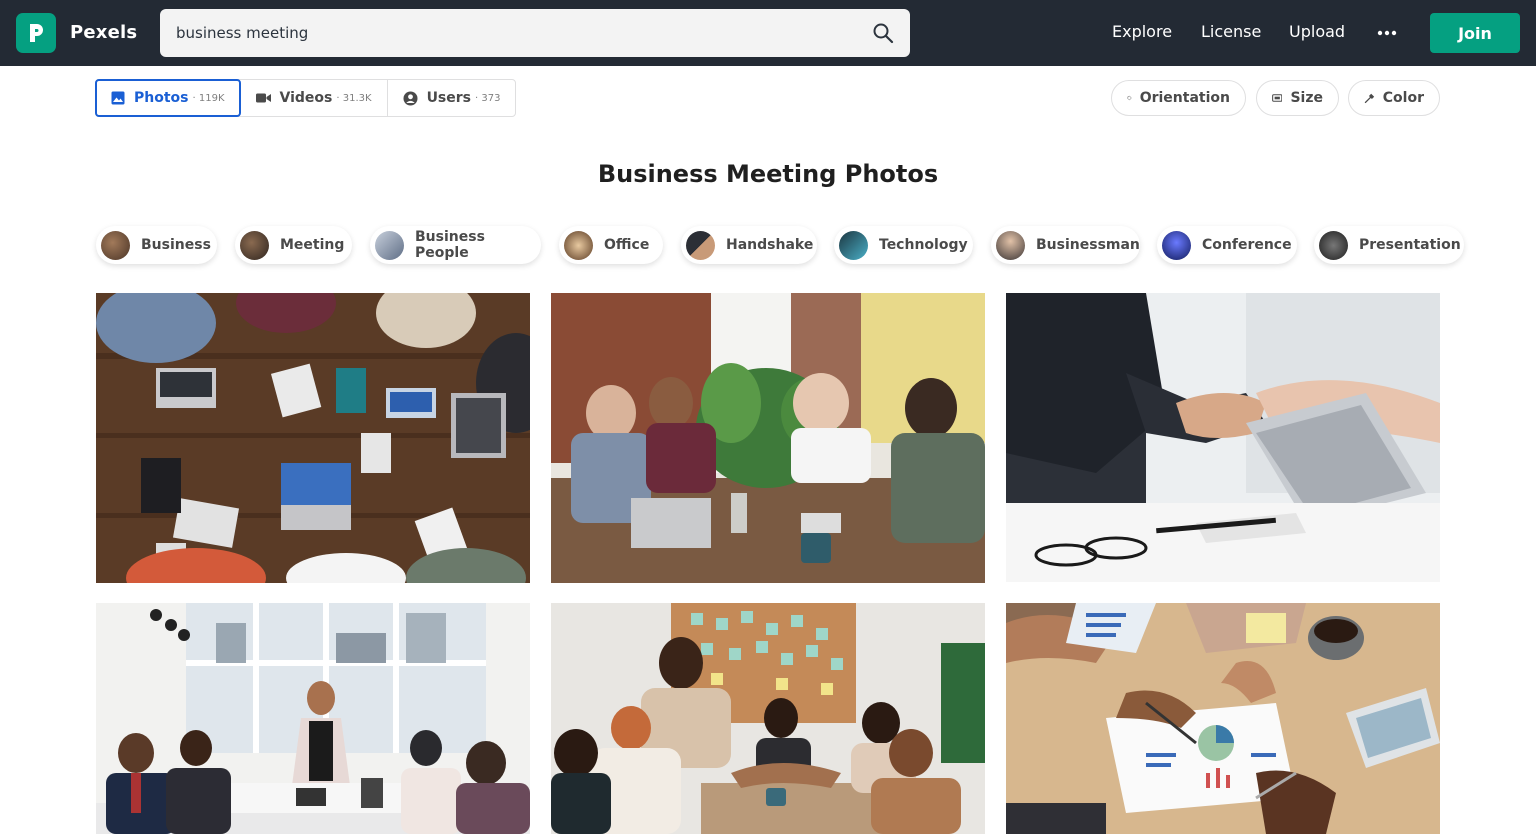  I want to click on nav-upload: Upload, so click(1317, 31).